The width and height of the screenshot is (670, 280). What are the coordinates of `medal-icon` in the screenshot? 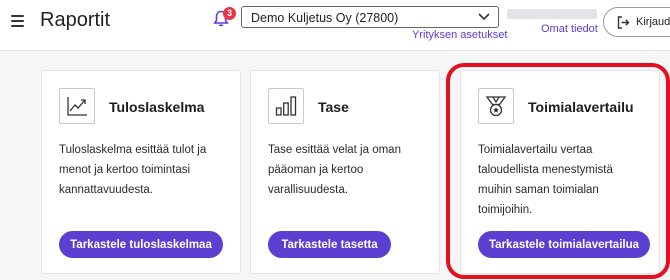 It's located at (496, 106).